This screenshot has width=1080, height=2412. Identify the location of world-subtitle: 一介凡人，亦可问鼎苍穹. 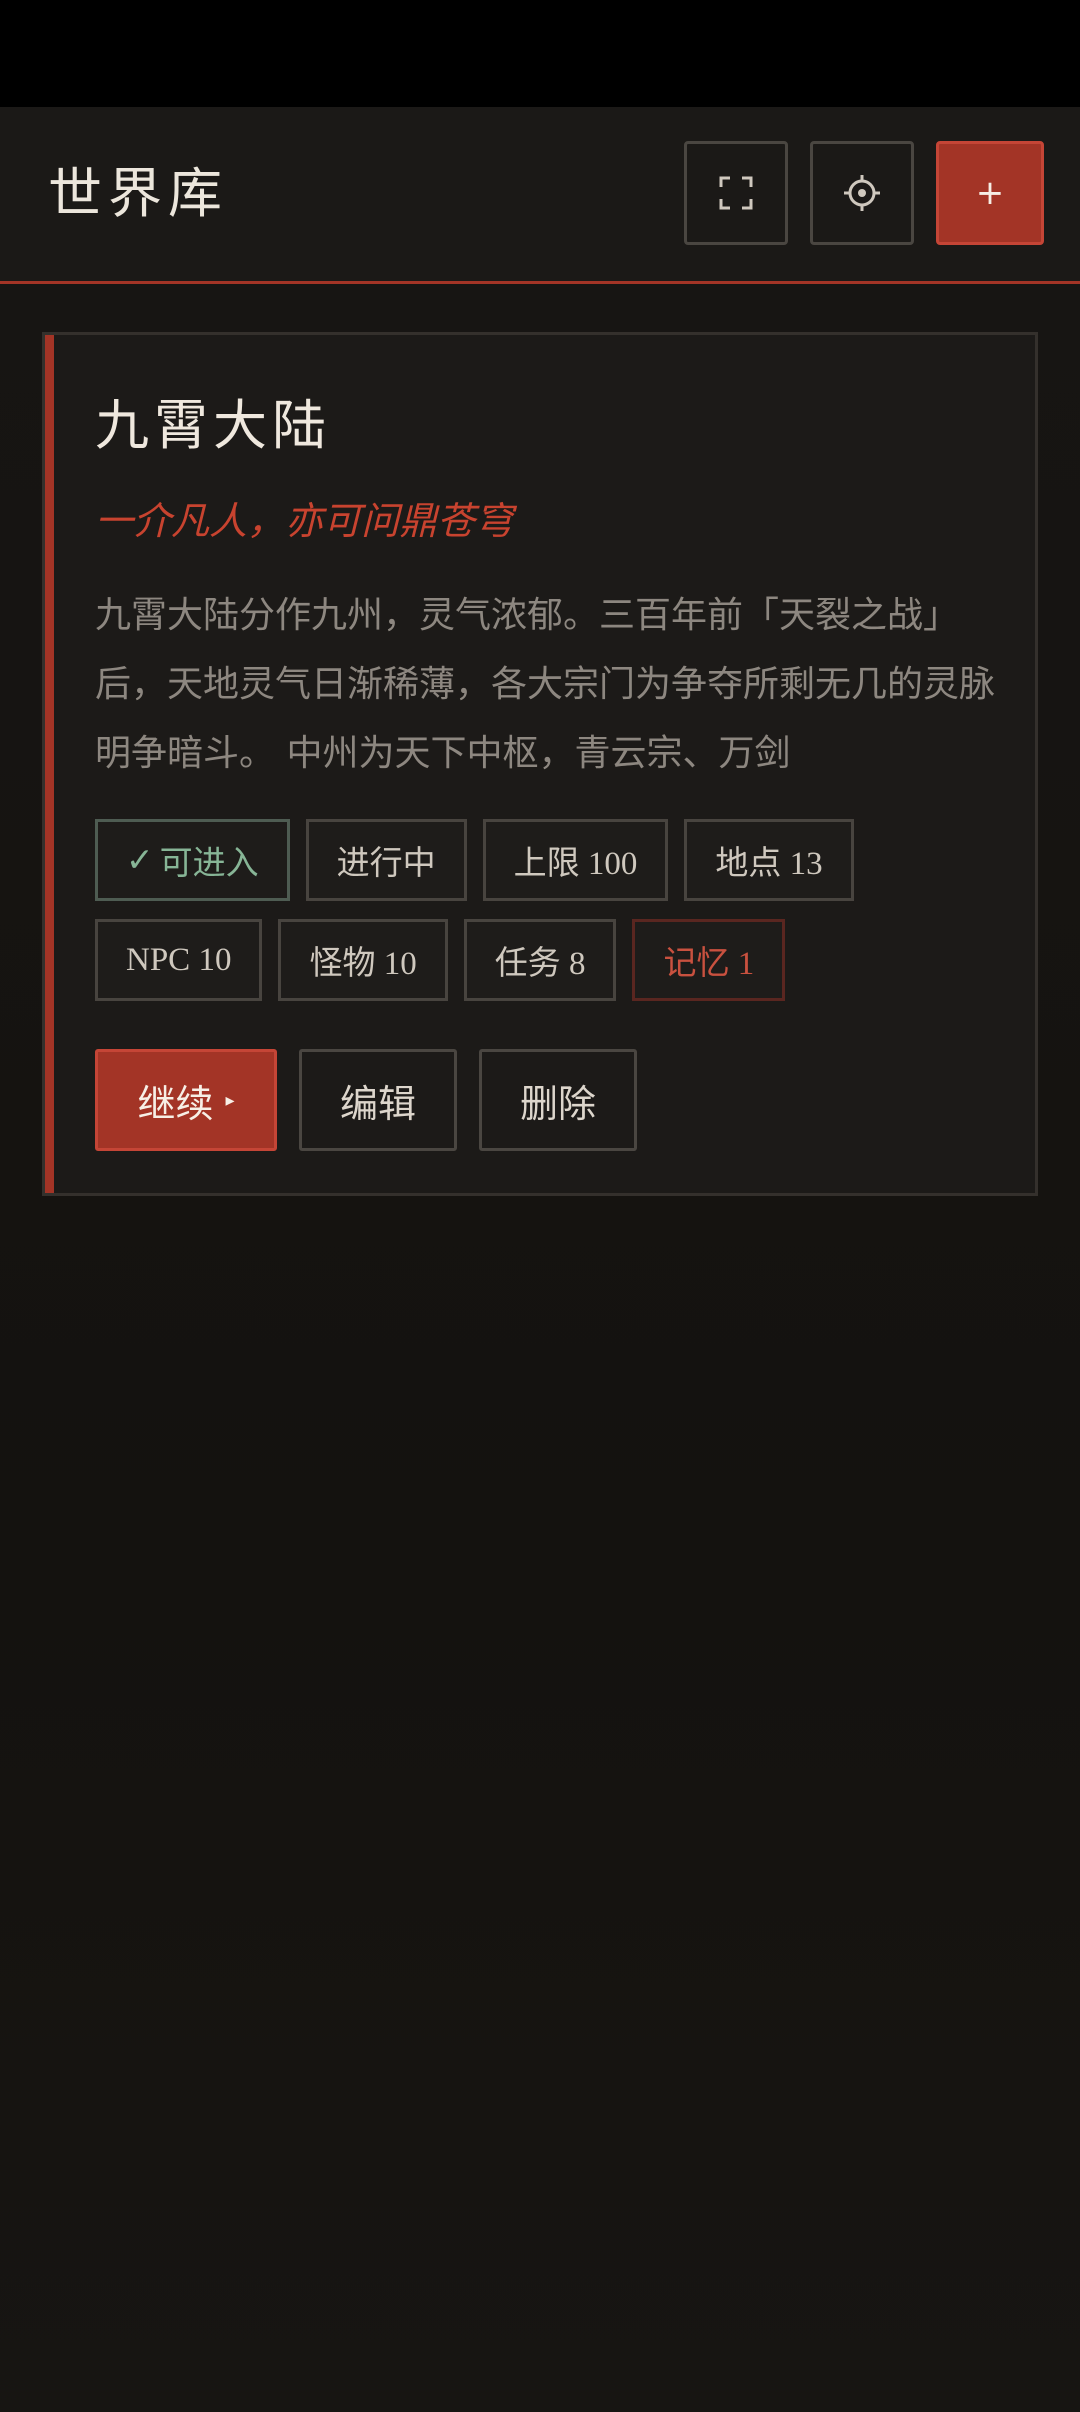
(304, 521).